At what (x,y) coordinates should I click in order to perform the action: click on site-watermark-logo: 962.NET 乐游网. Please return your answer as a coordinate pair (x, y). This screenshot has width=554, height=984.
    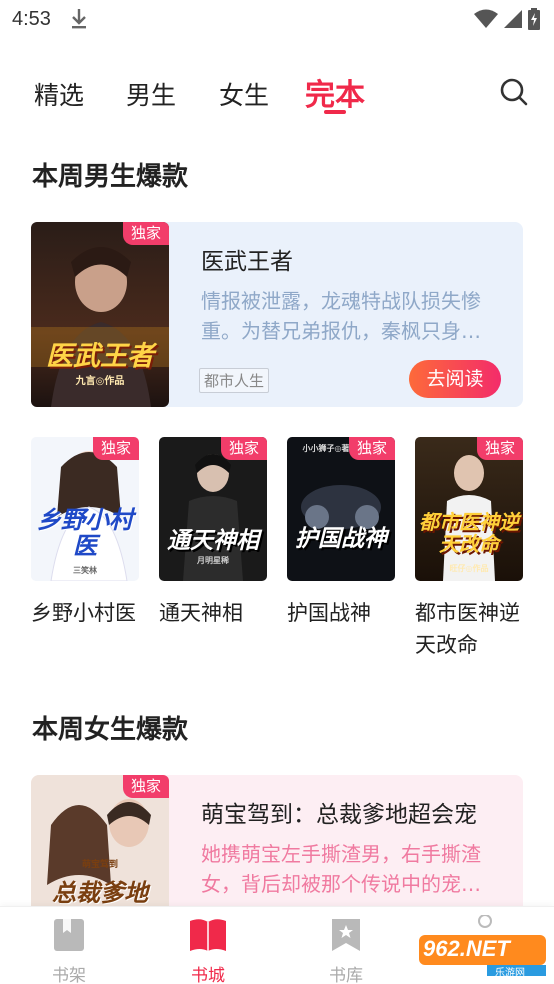
    Looking at the image, I should click on (482, 946).